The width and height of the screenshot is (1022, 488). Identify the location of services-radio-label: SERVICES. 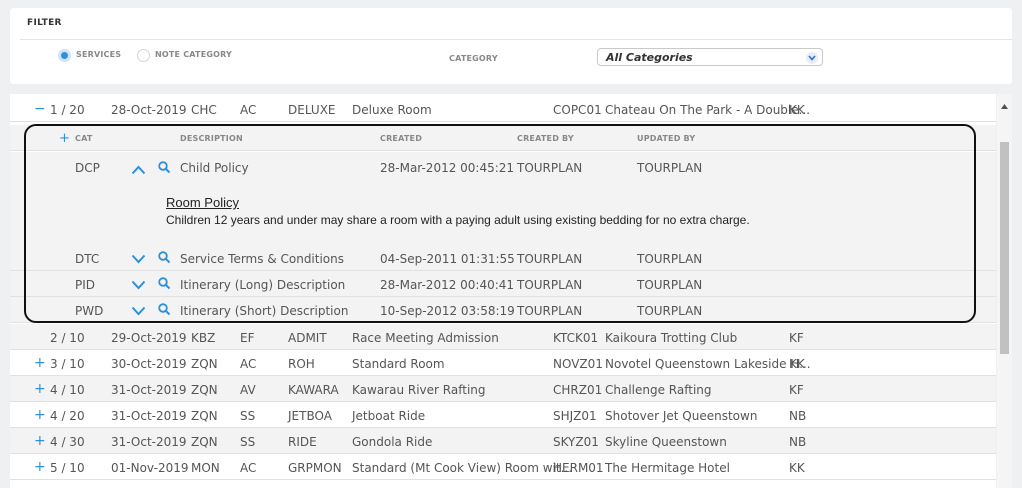
(98, 54).